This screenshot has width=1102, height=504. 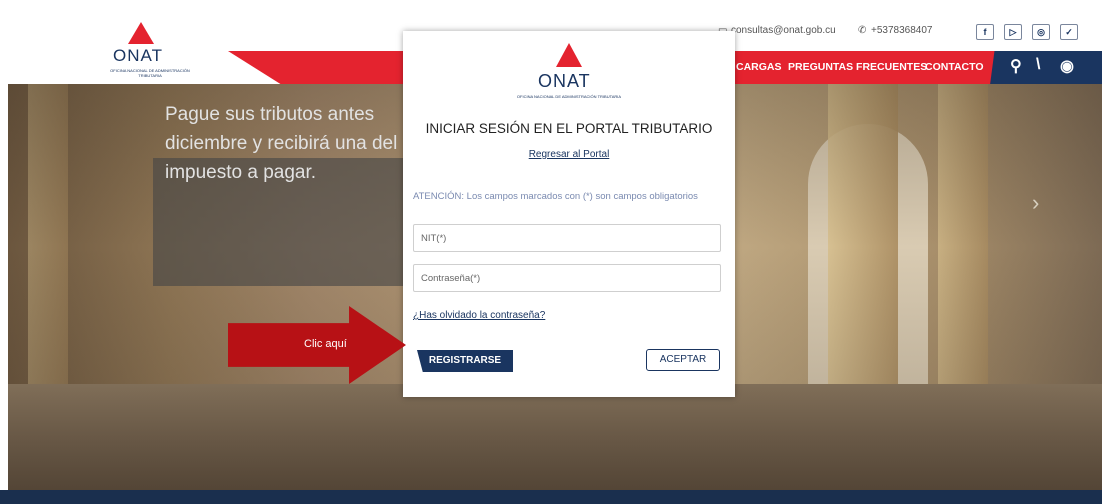 I want to click on modal-logo-triangle-icon, so click(x=569, y=55).